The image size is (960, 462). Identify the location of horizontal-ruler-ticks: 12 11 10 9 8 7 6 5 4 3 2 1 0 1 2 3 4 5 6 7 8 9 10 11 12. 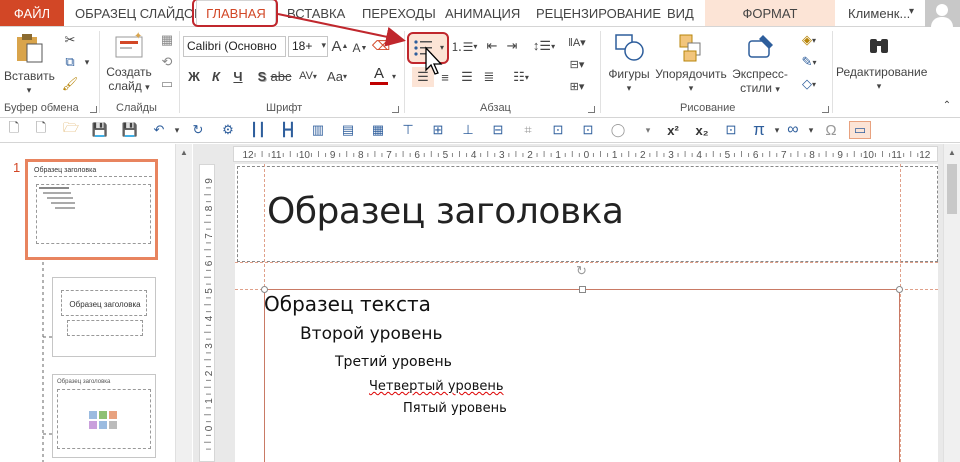
(586, 155).